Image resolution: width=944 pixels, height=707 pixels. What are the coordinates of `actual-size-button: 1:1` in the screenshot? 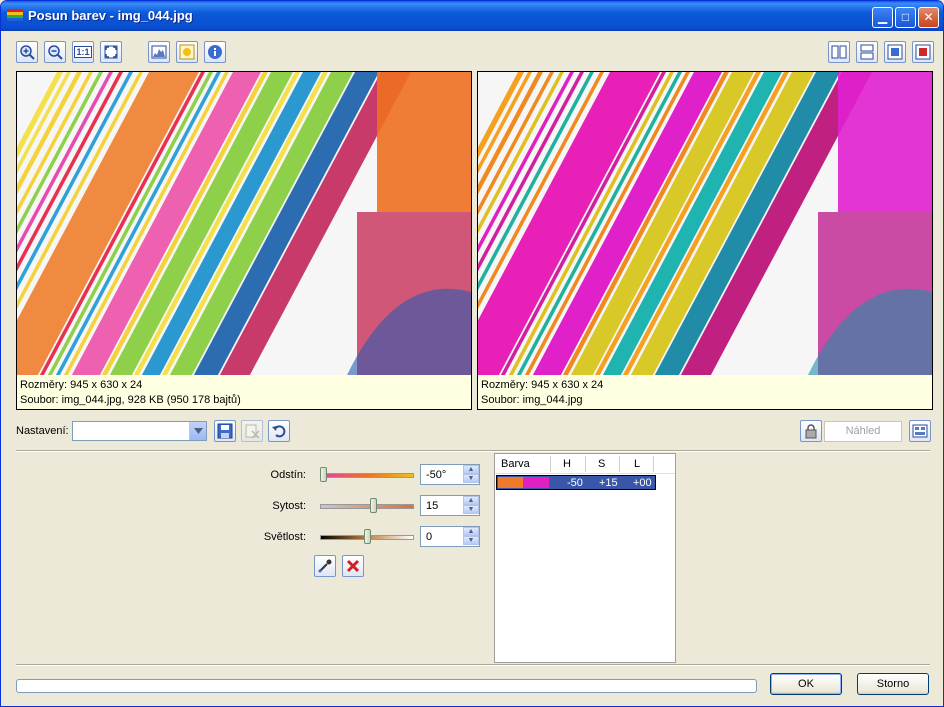 It's located at (83, 52).